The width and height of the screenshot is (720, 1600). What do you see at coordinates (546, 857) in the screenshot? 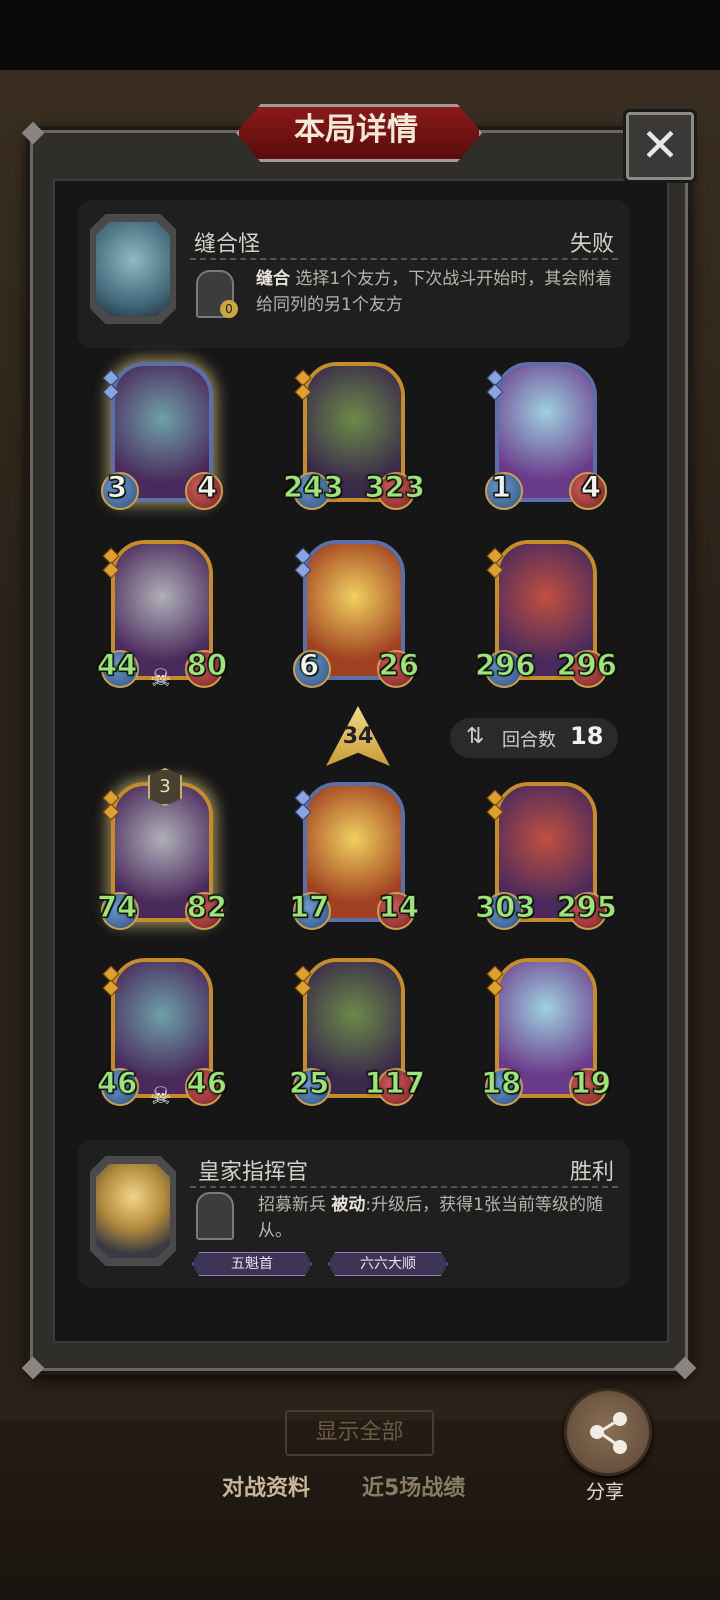
I see `player-minion-card: 303 295` at bounding box center [546, 857].